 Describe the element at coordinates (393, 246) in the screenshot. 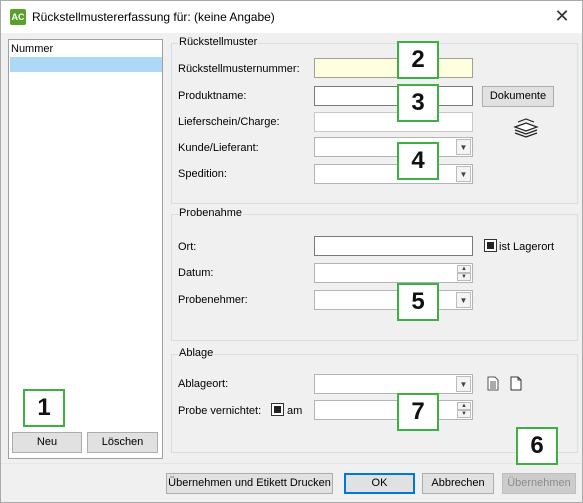

I see `location-field` at that location.